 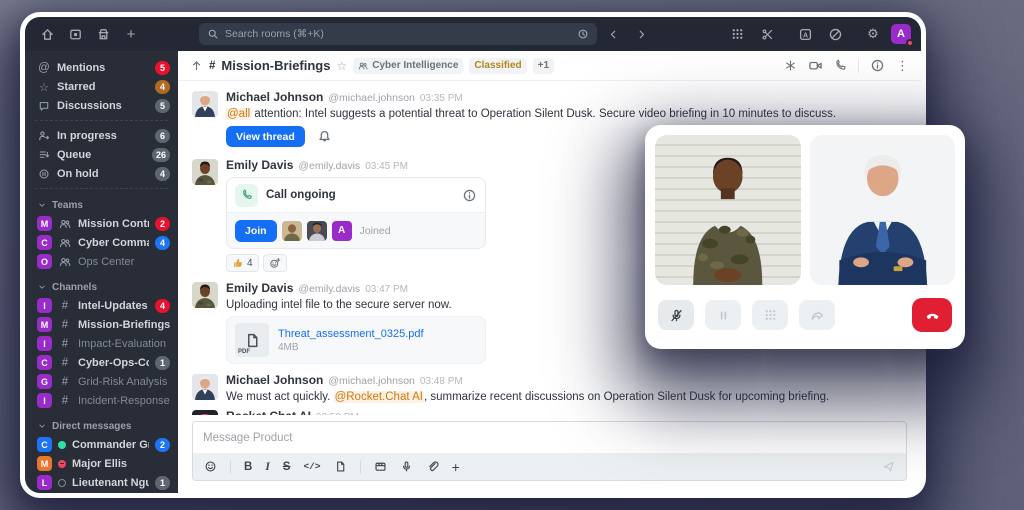 What do you see at coordinates (770, 315) in the screenshot?
I see `dialpad-button` at bounding box center [770, 315].